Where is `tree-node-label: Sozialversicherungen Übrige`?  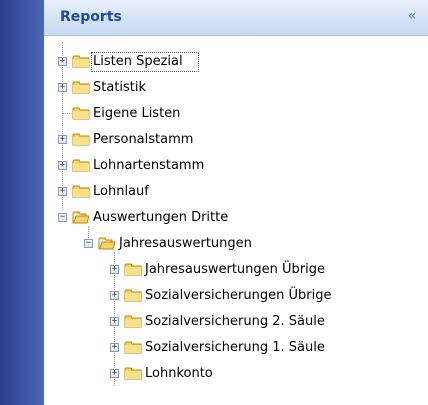 tree-node-label: Sozialversicherungen Übrige is located at coordinates (238, 296).